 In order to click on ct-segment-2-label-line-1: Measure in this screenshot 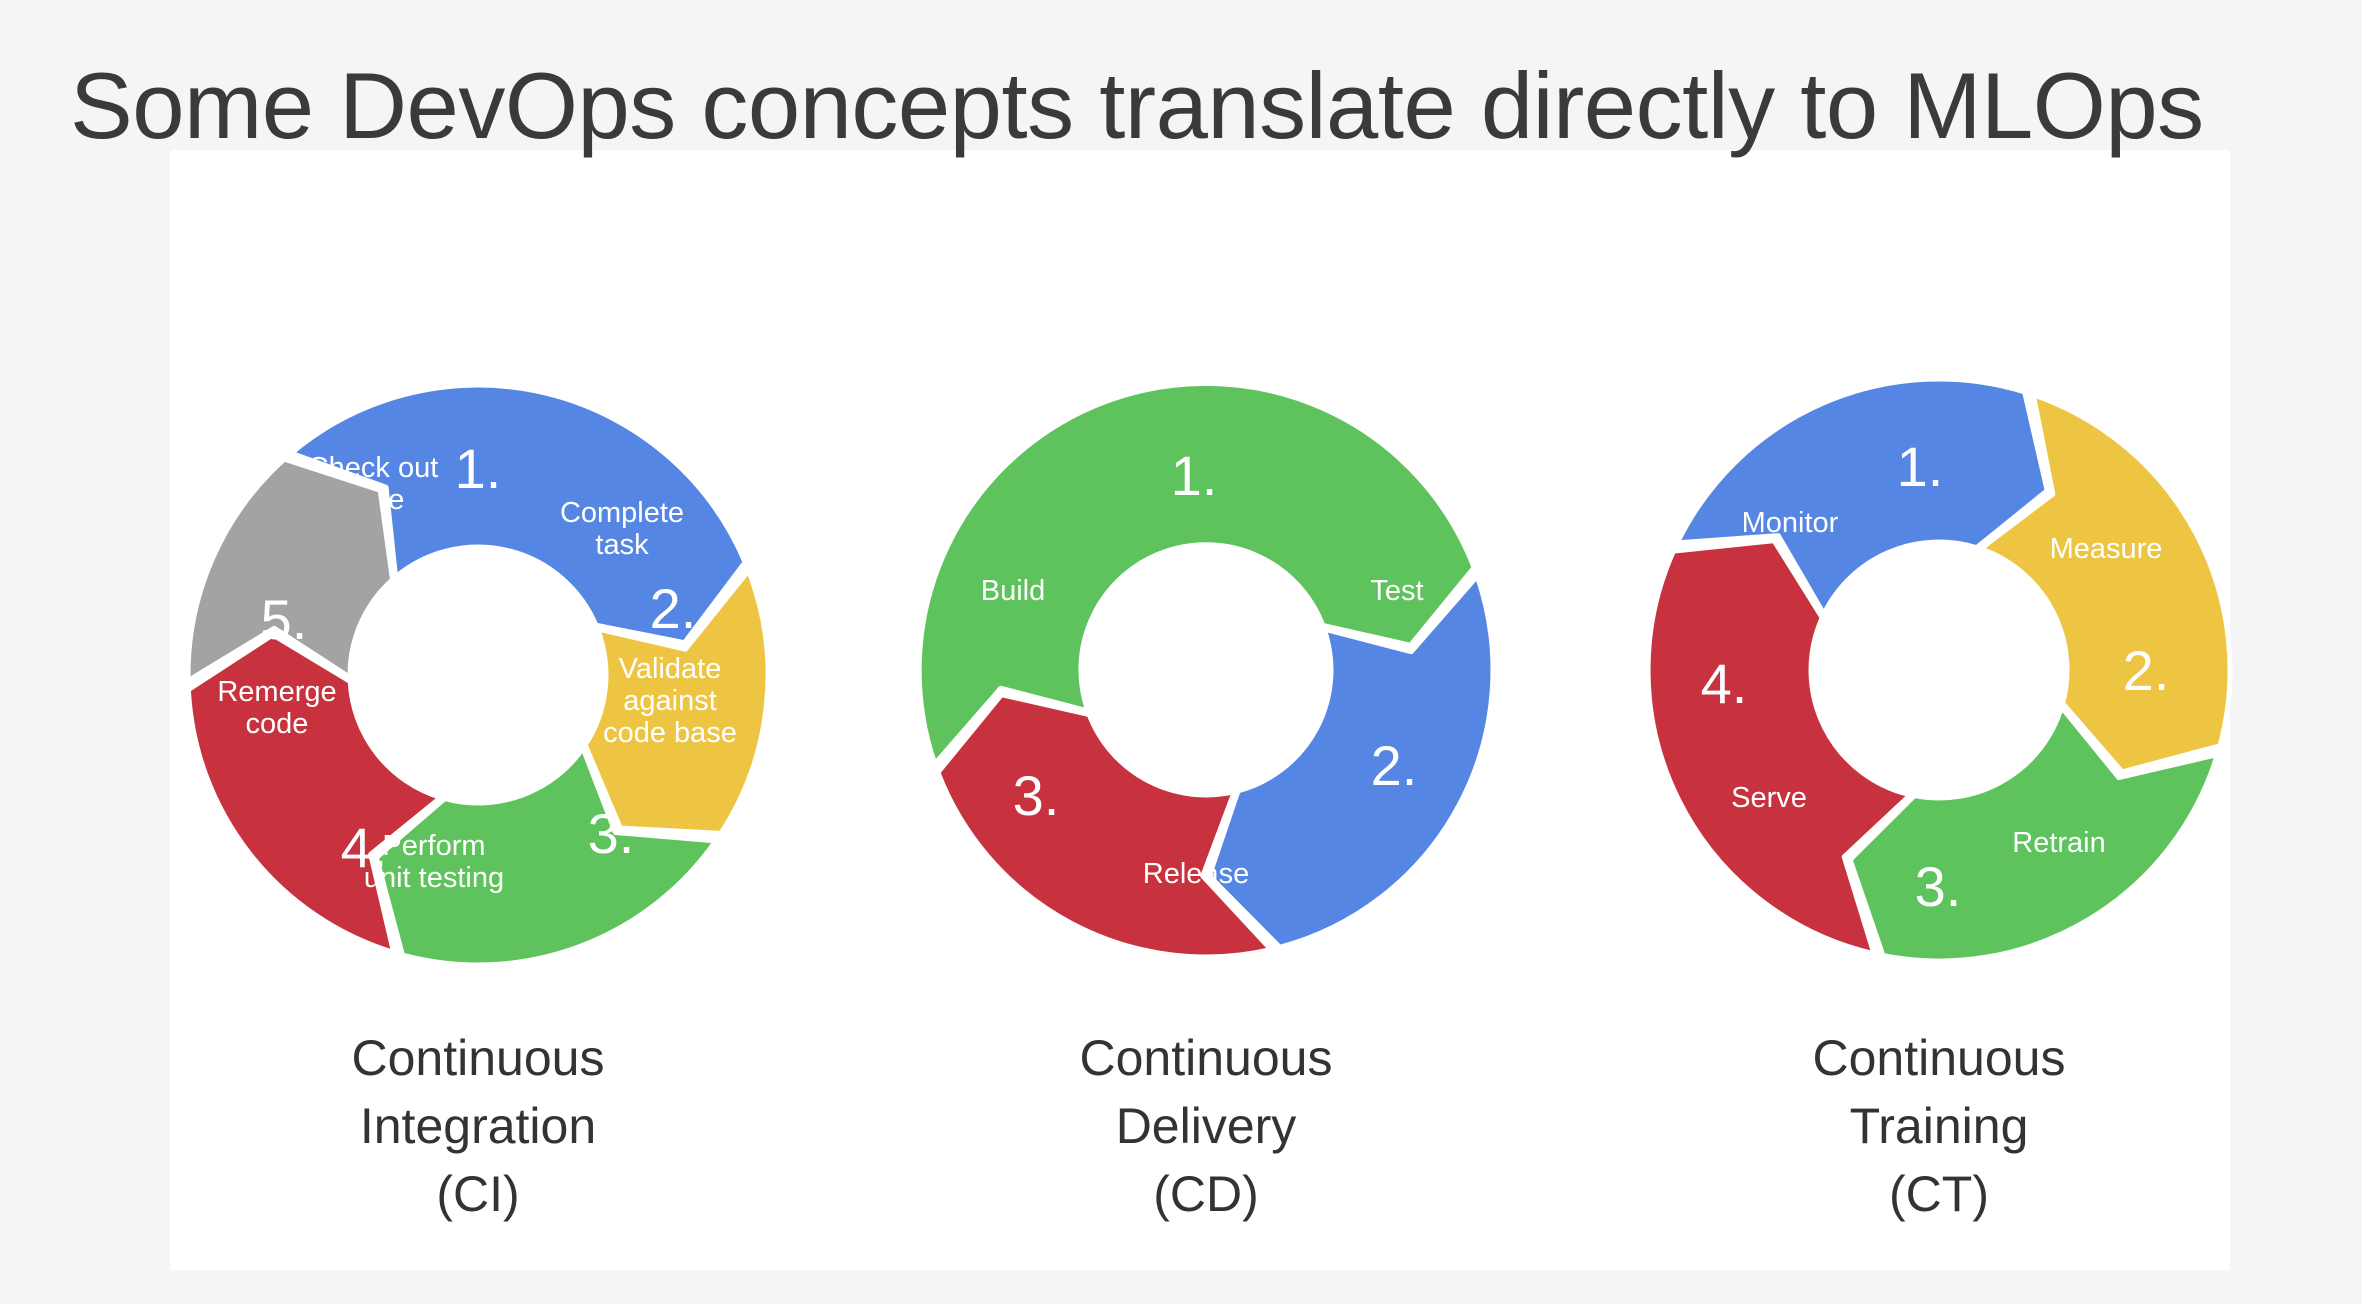, I will do `click(2106, 549)`.